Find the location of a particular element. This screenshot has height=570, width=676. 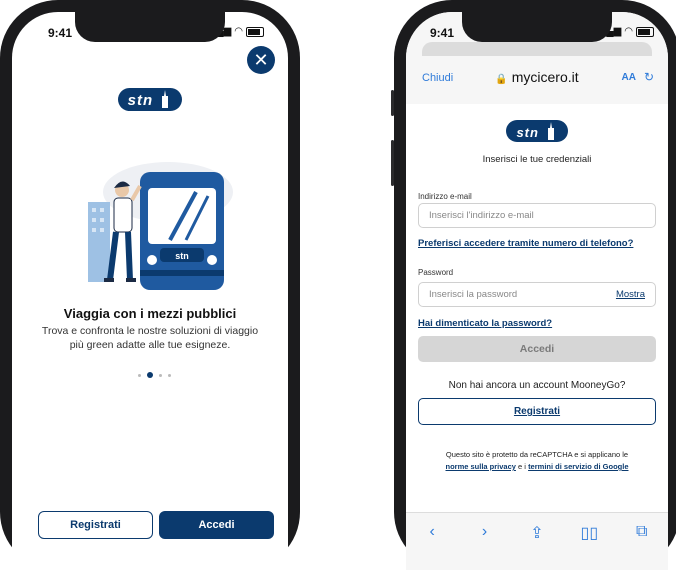

tabs-icon: ⧉ is located at coordinates (642, 532).